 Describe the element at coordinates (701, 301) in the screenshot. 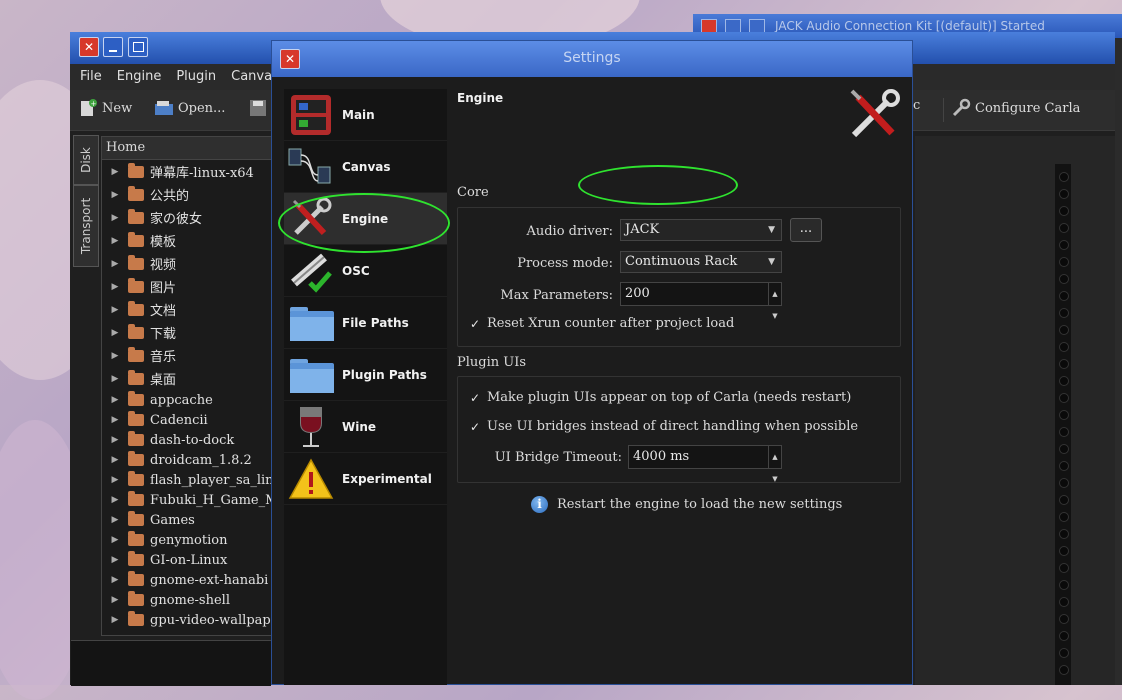

I see `max-params-spinbox: 200 ▲ ▼` at that location.